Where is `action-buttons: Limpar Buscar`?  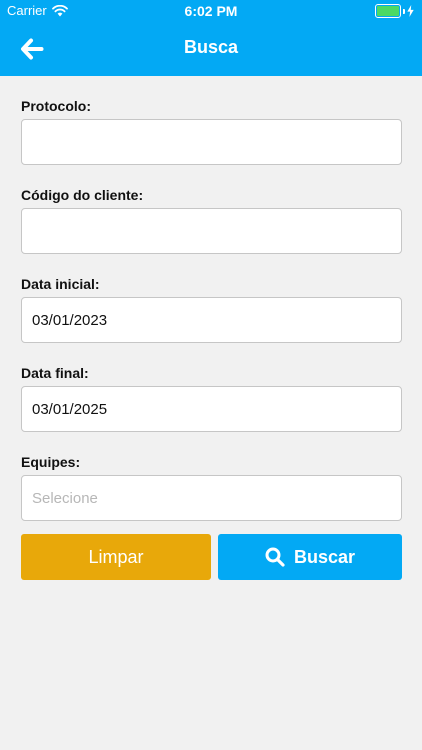
action-buttons: Limpar Buscar is located at coordinates (211, 557).